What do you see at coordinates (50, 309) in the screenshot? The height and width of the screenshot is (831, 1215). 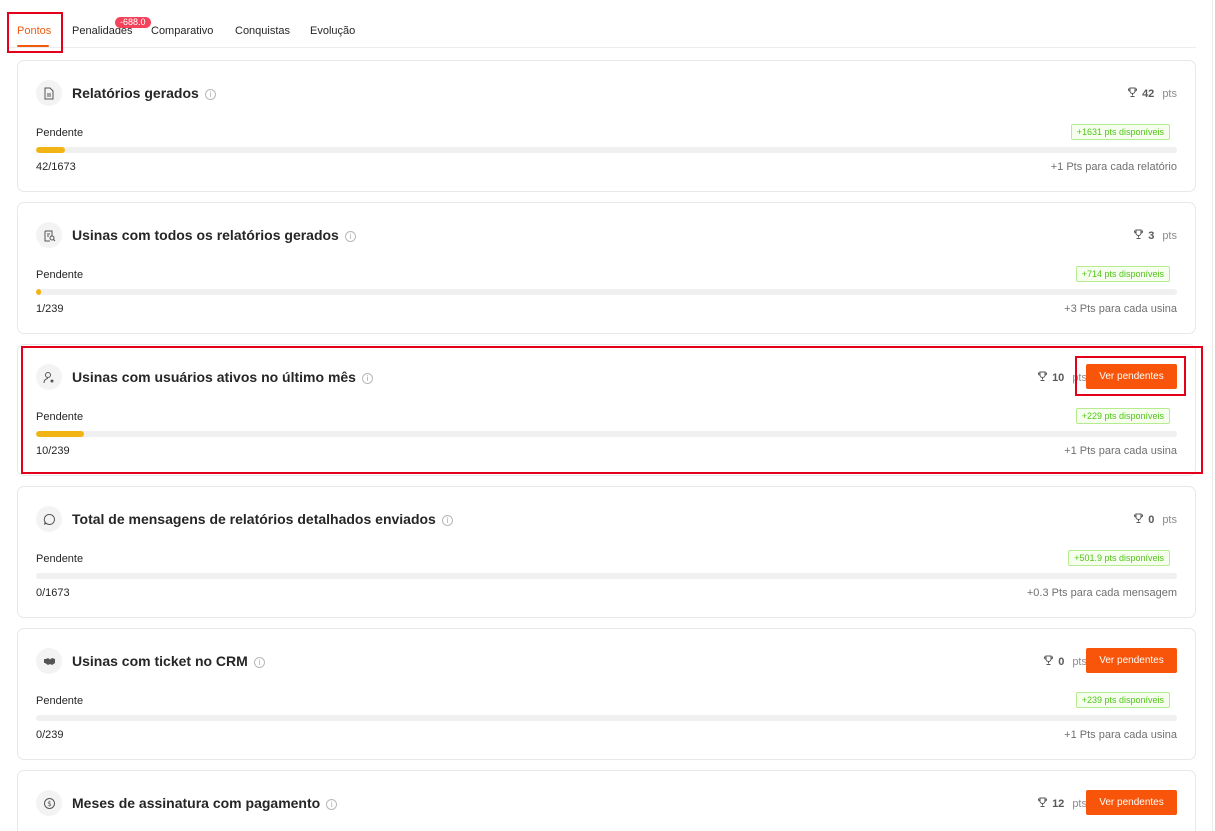 I see `progress-count: 1/239` at bounding box center [50, 309].